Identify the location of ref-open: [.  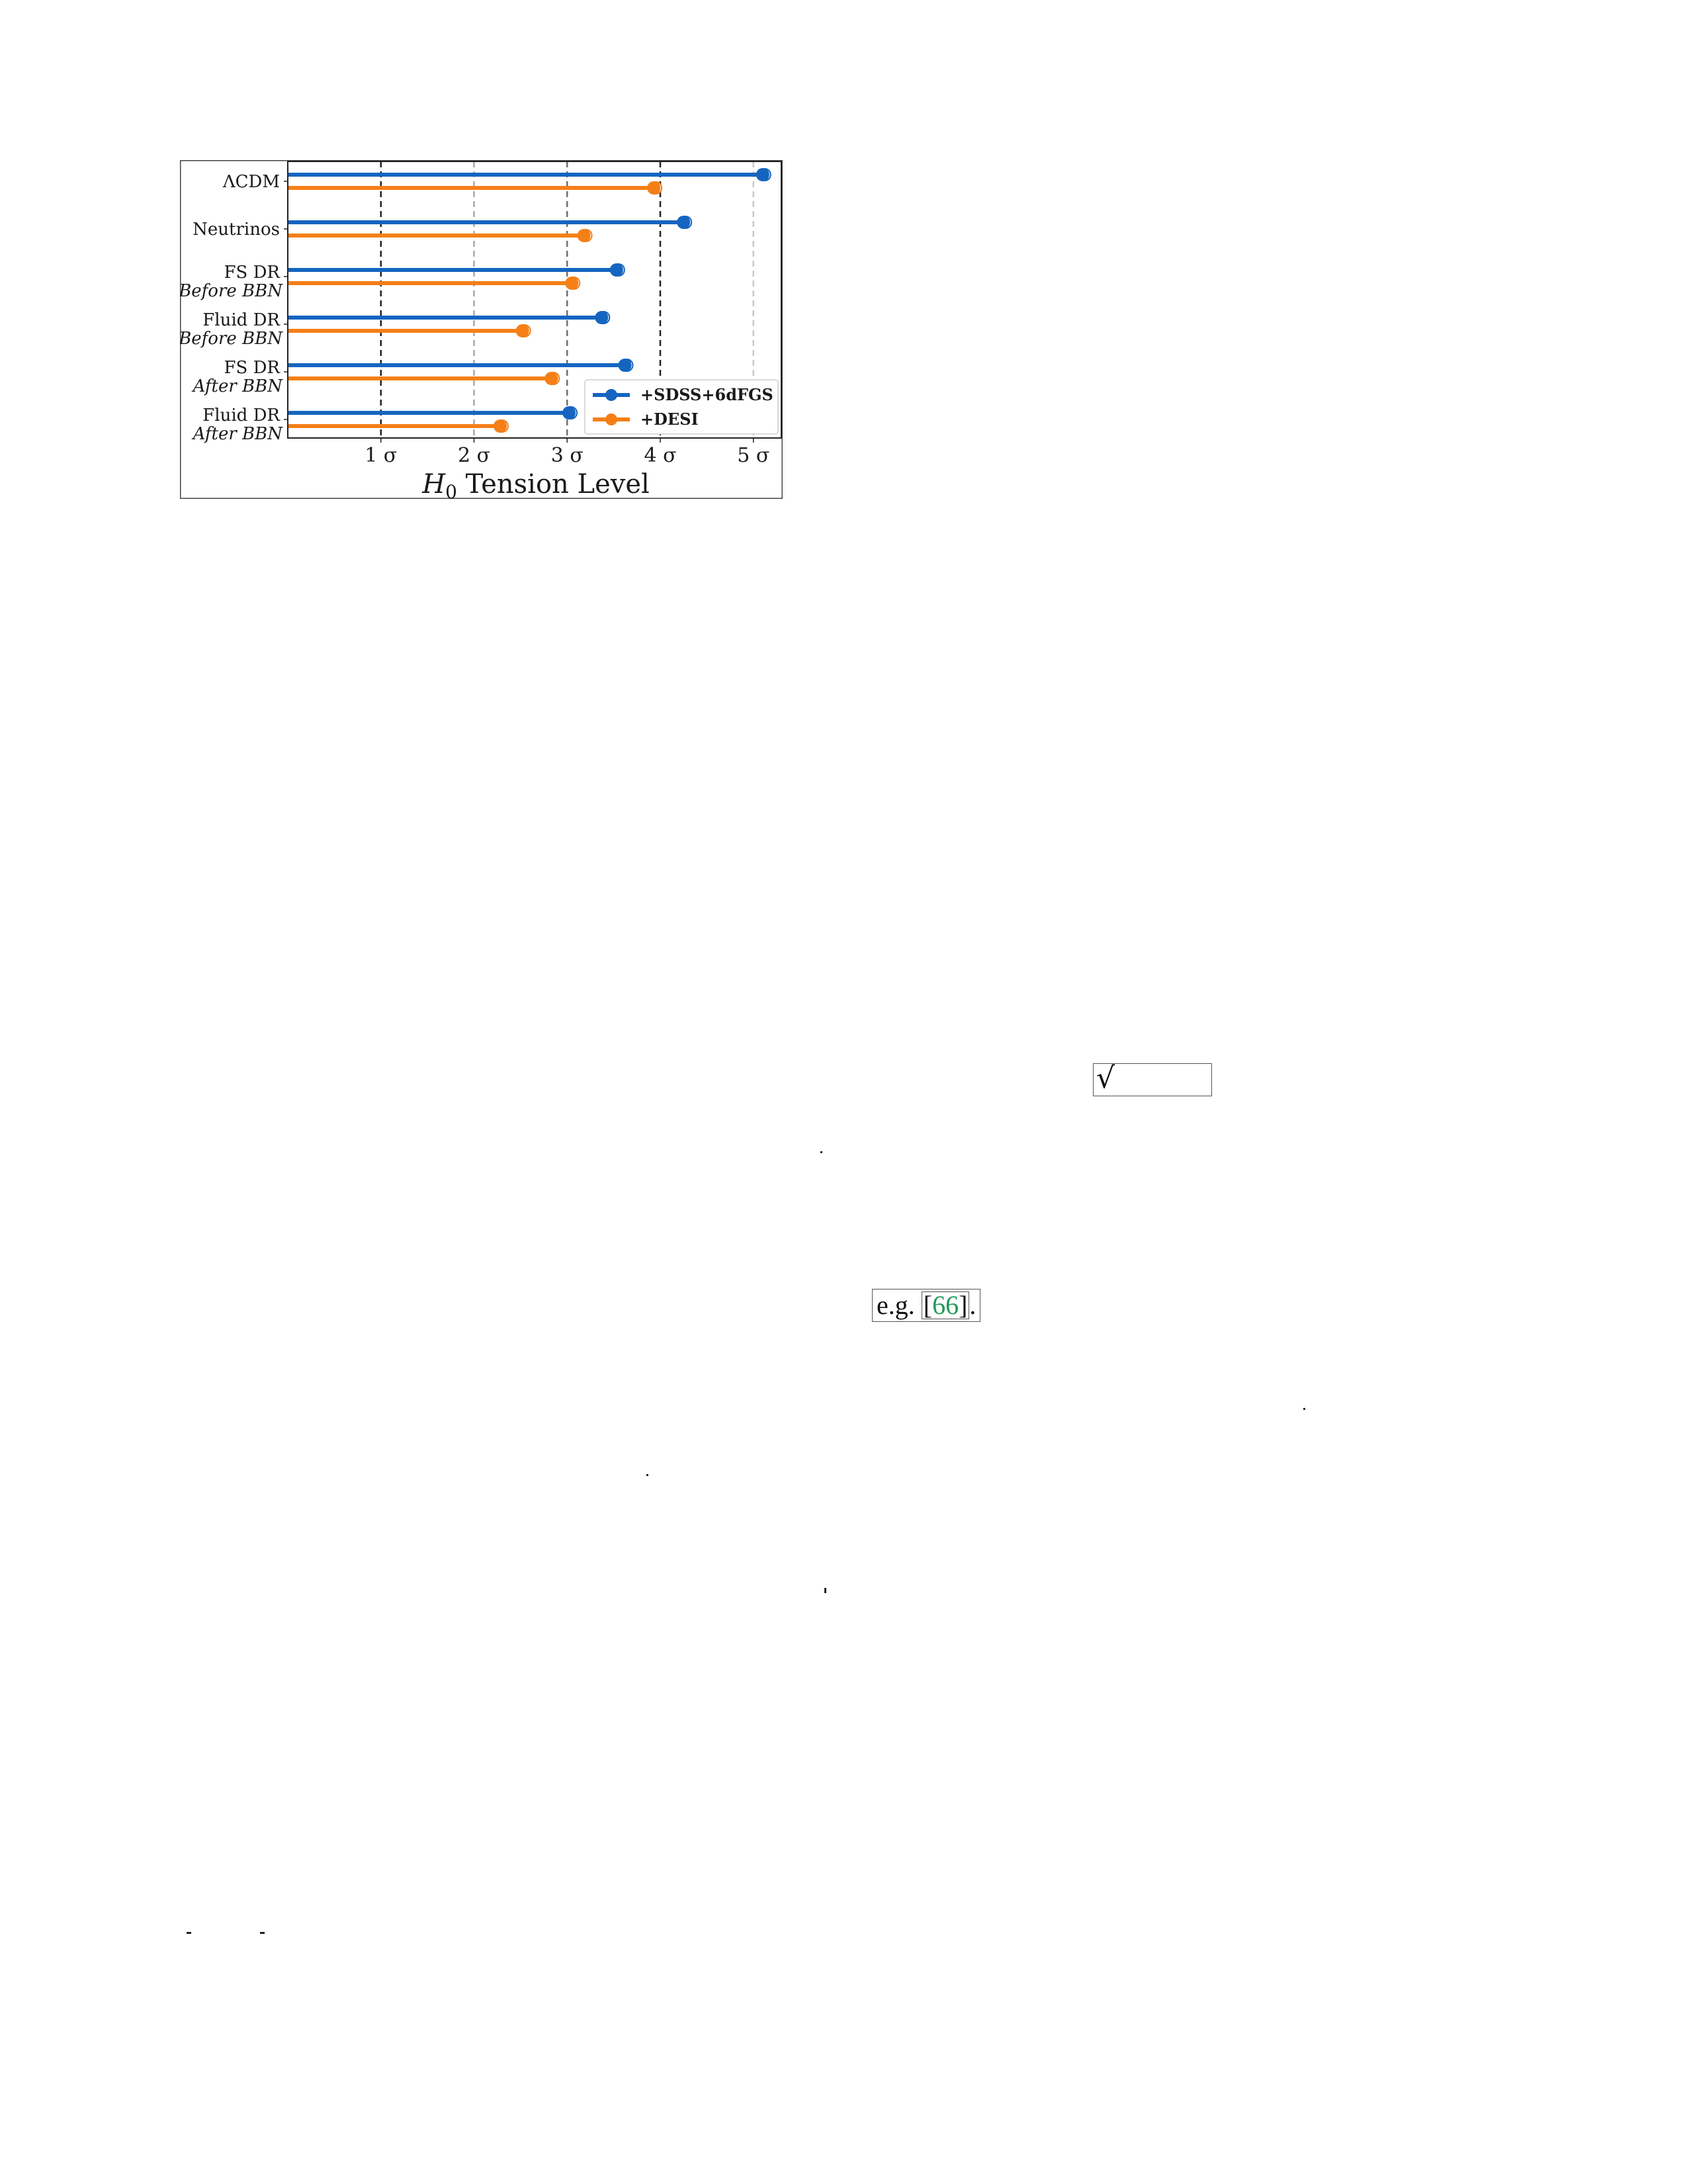
(928, 1305).